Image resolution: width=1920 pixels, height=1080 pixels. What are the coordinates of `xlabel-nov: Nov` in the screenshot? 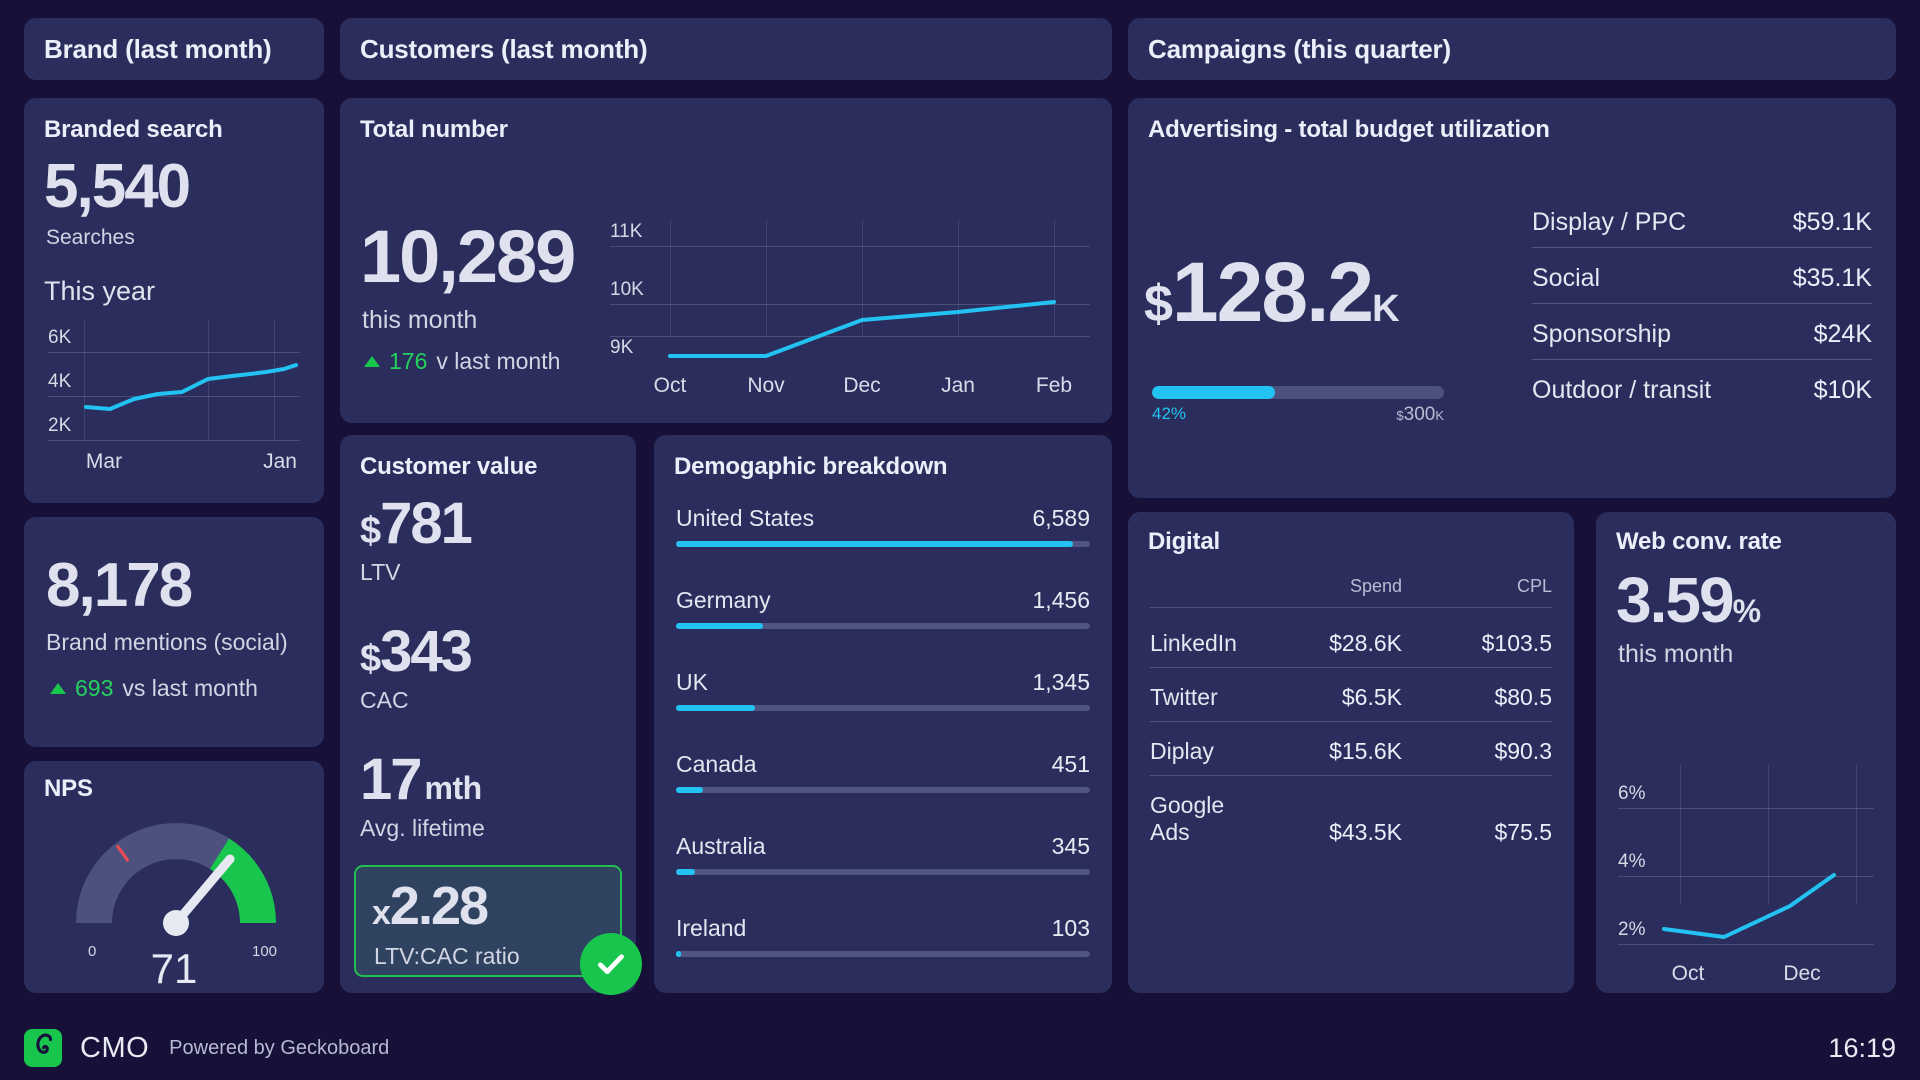 It's located at (766, 385).